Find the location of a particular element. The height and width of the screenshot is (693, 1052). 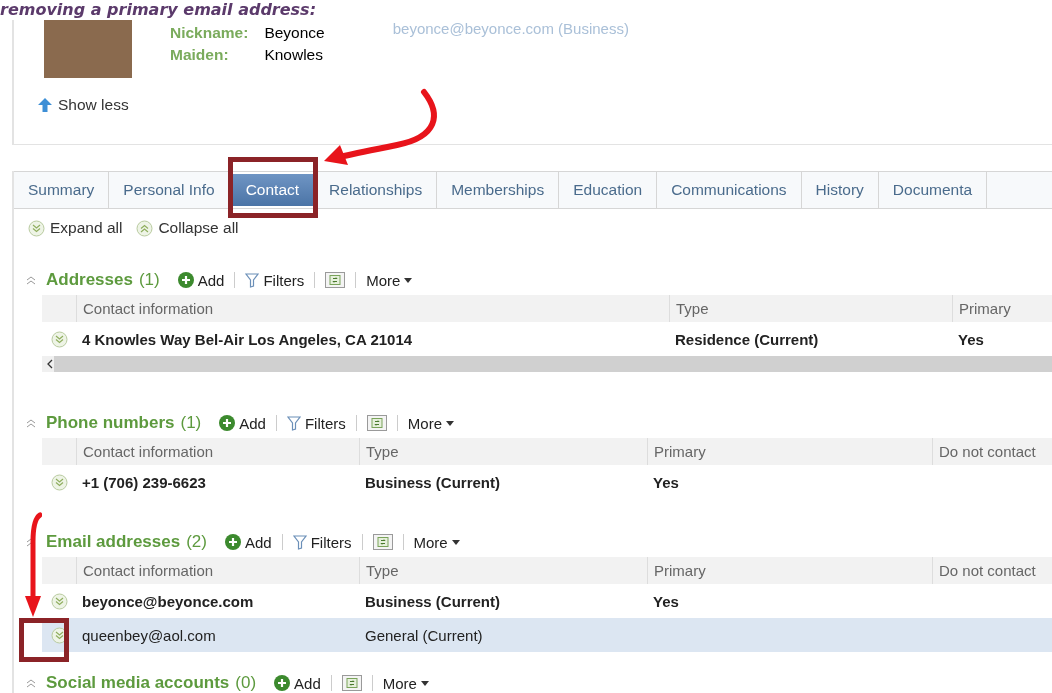

highlight-frame is located at coordinates (44, 640).